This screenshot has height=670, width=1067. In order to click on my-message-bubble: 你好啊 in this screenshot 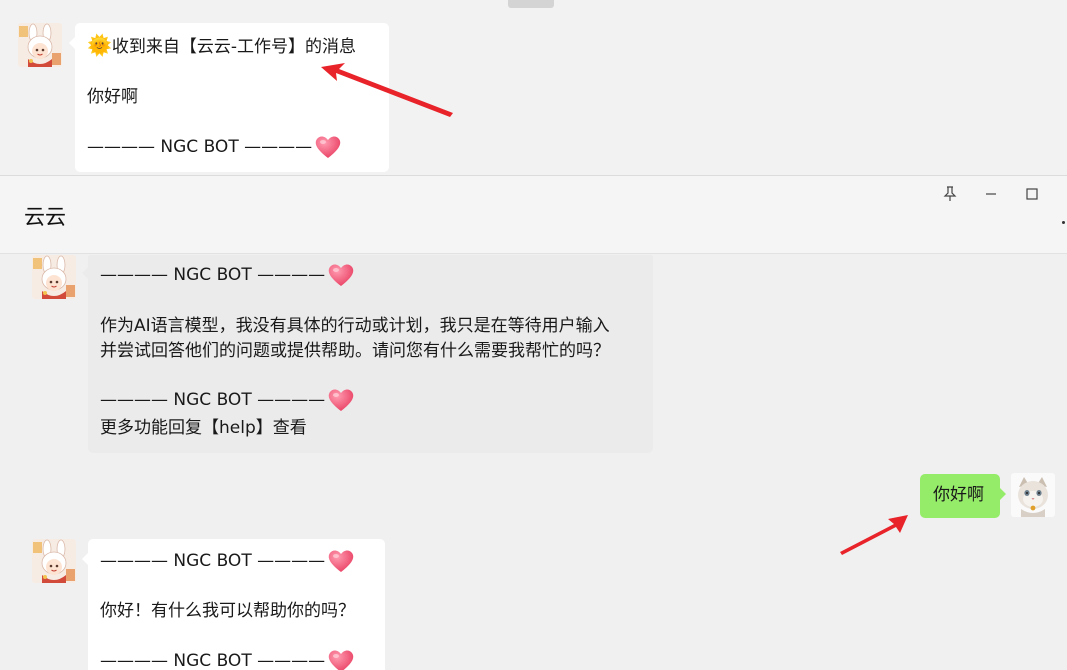, I will do `click(963, 496)`.